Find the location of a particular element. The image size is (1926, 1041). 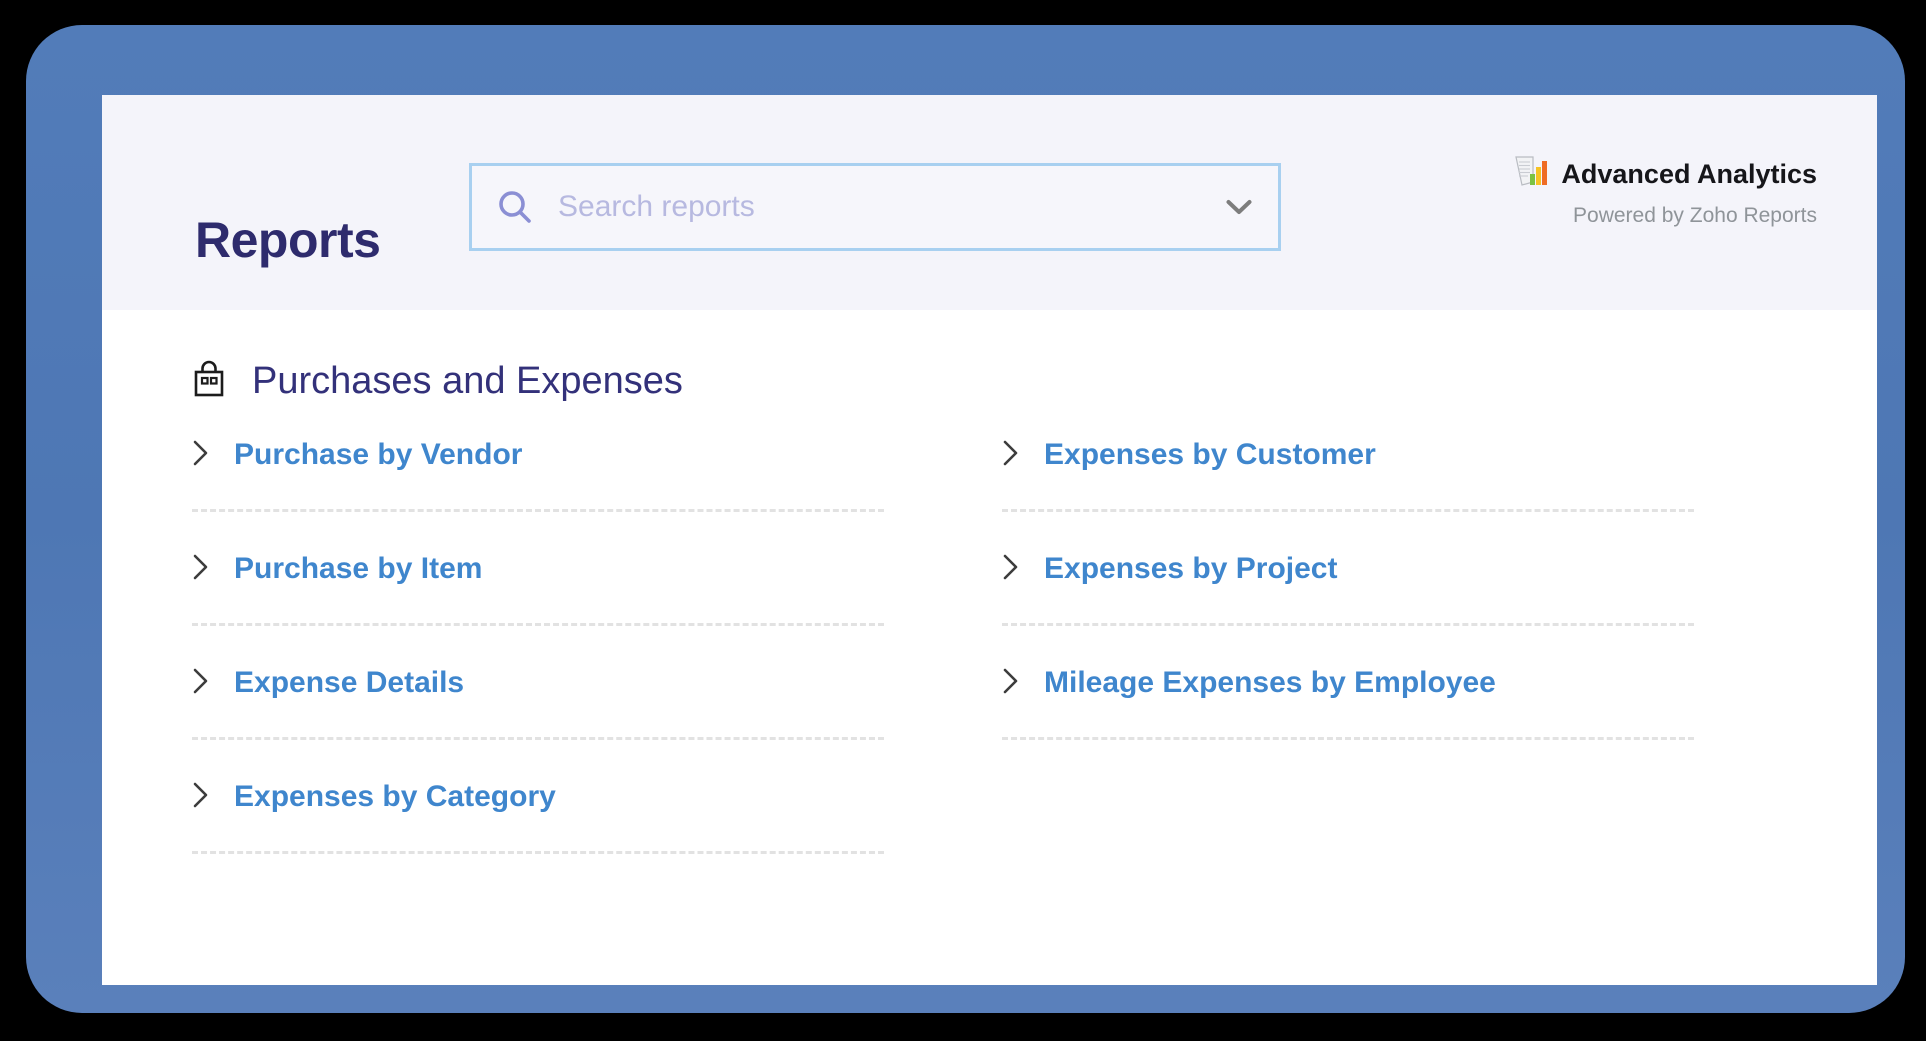

section-header: Purchases and Expenses is located at coordinates (437, 381).